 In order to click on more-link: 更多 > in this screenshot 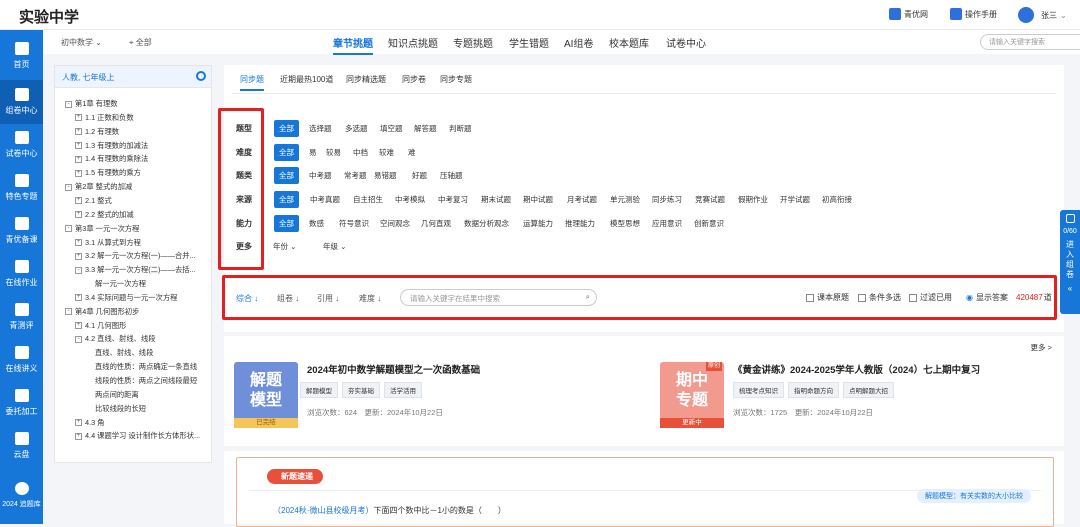, I will do `click(1041, 347)`.